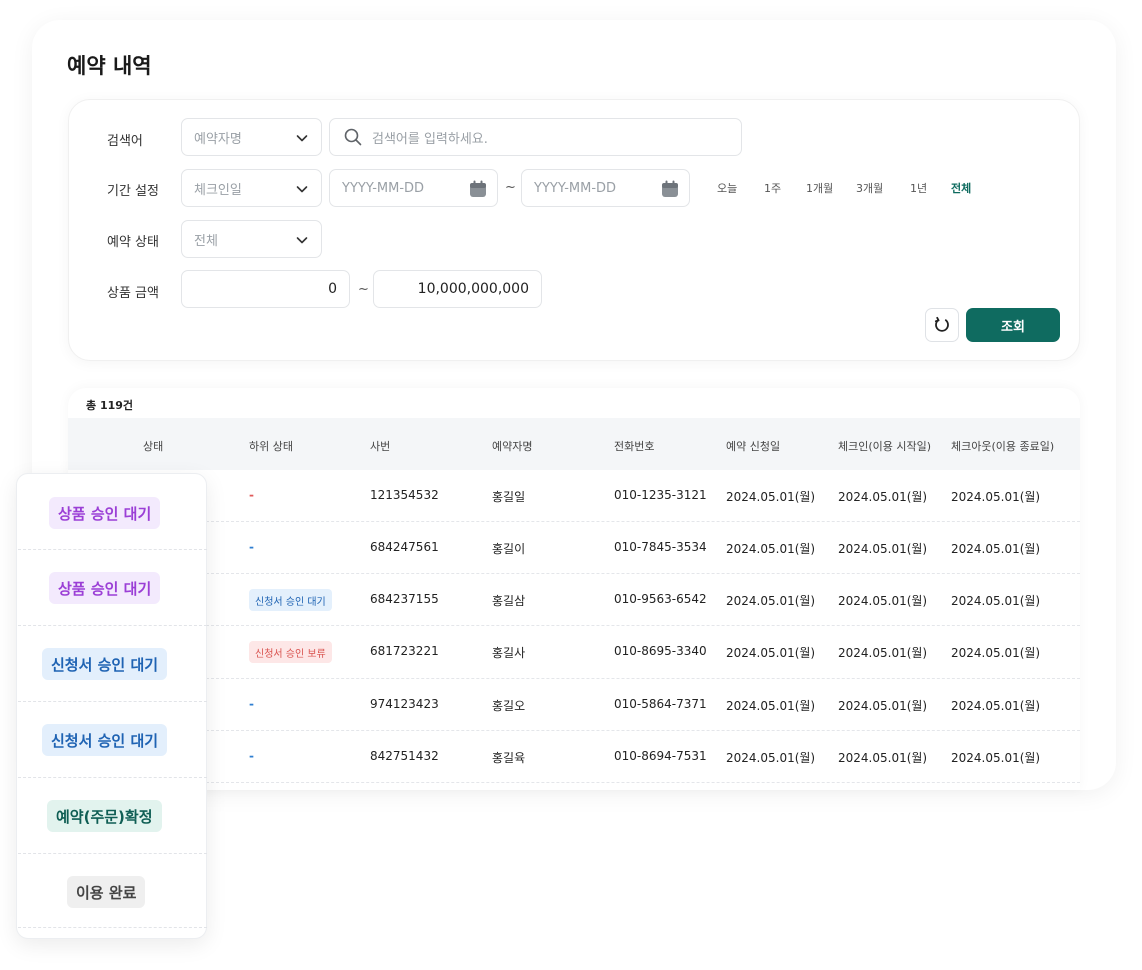 The image size is (1142, 970). Describe the element at coordinates (218, 139) in the screenshot. I see `keyword-type-value: 예약자명` at that location.